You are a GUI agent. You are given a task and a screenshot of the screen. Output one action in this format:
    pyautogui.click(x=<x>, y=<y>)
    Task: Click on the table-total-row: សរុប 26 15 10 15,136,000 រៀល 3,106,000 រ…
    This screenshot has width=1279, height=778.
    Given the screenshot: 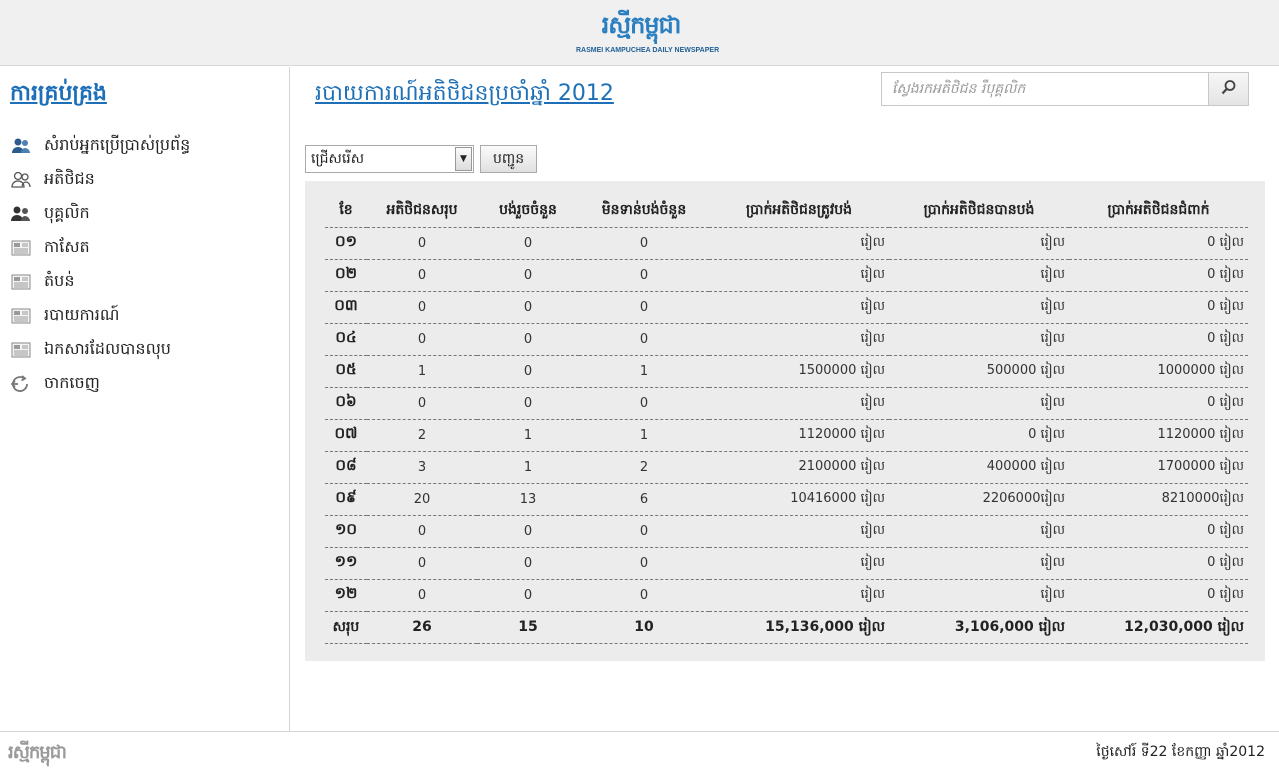 What is the action you would take?
    pyautogui.click(x=786, y=627)
    